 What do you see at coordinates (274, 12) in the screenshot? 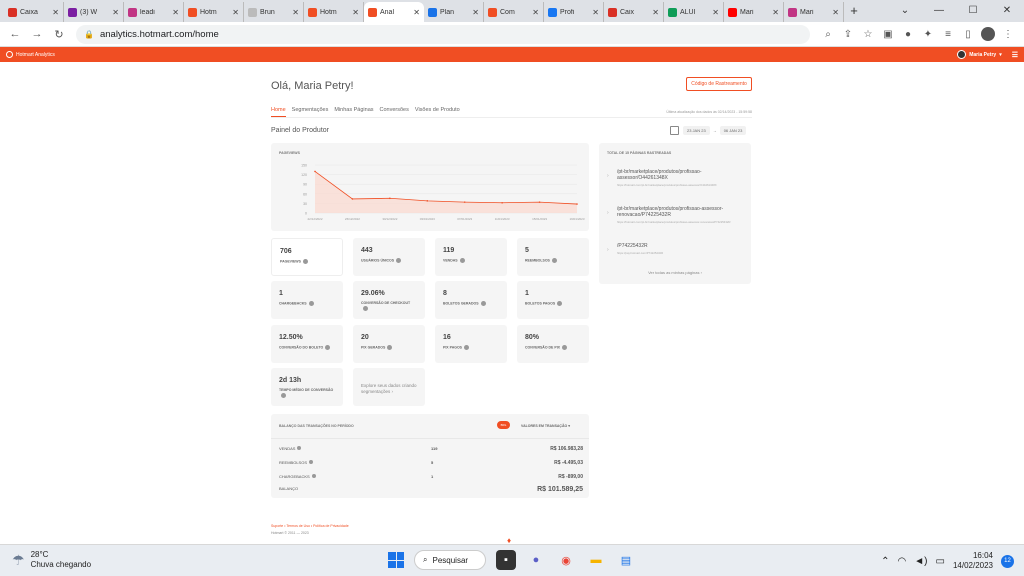
I see `browser-tab: Brun ✕` at bounding box center [274, 12].